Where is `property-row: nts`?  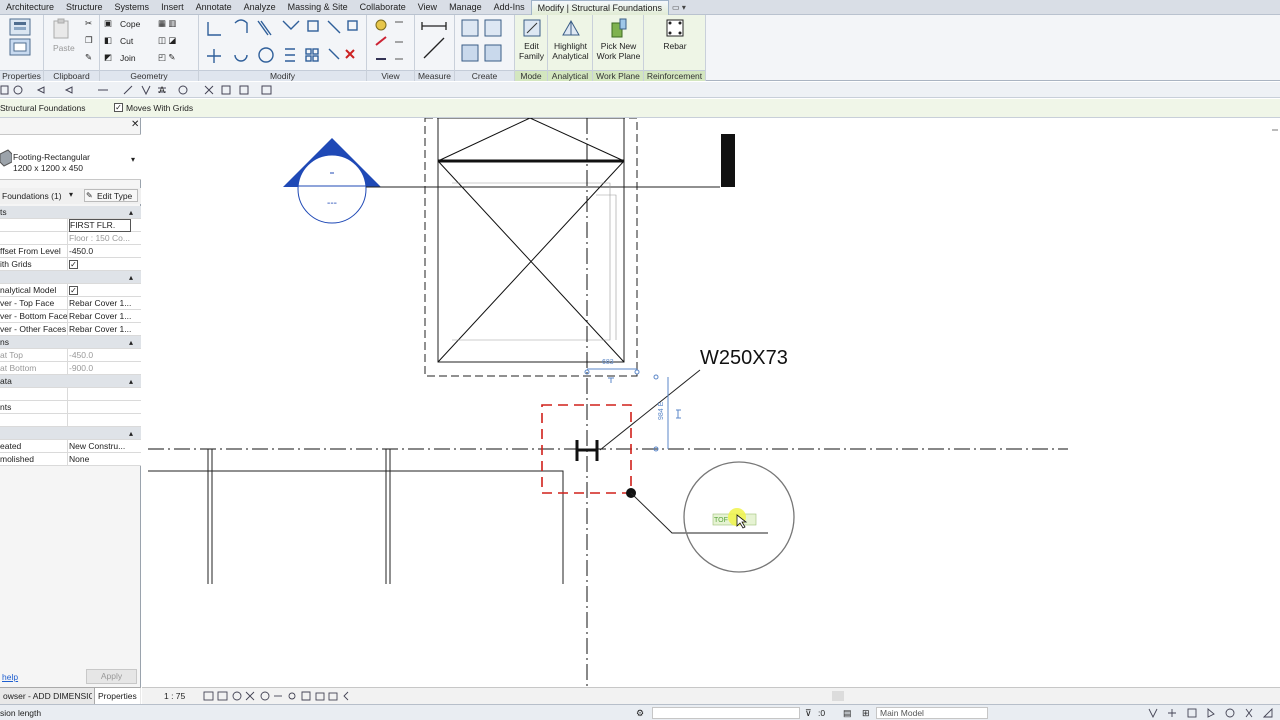 property-row: nts is located at coordinates (70, 407).